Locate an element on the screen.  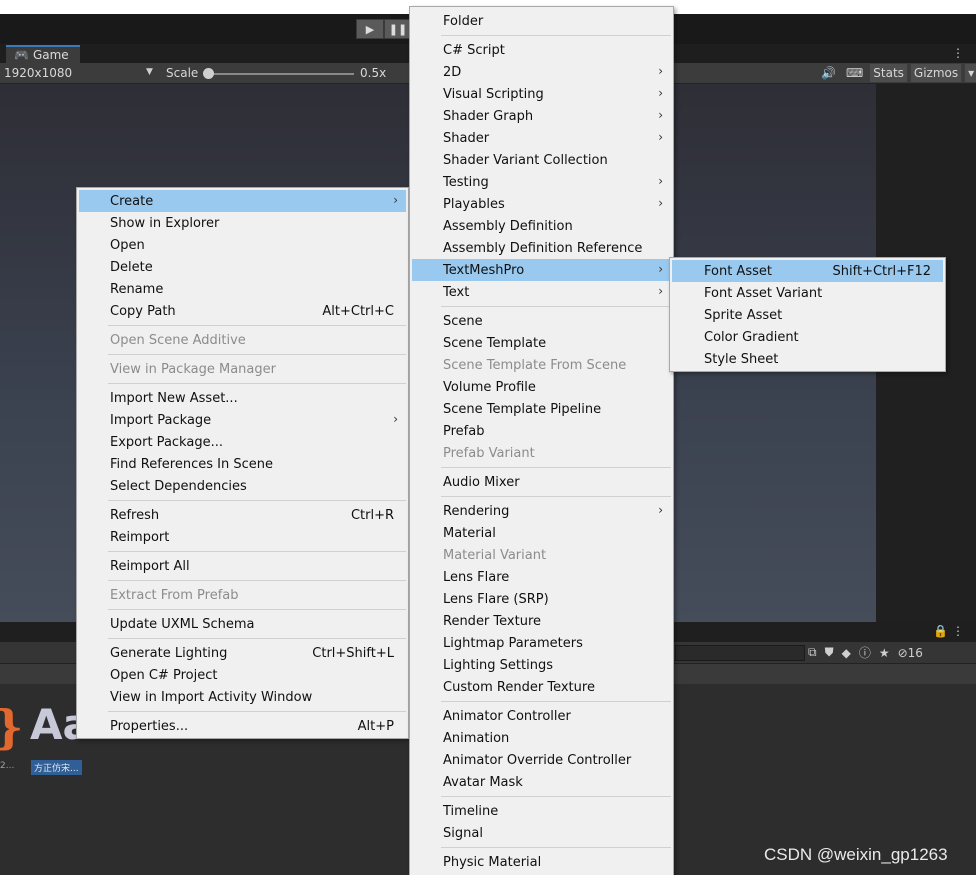
menu-item-shader-graph: Shader Graph › is located at coordinates (541, 116).